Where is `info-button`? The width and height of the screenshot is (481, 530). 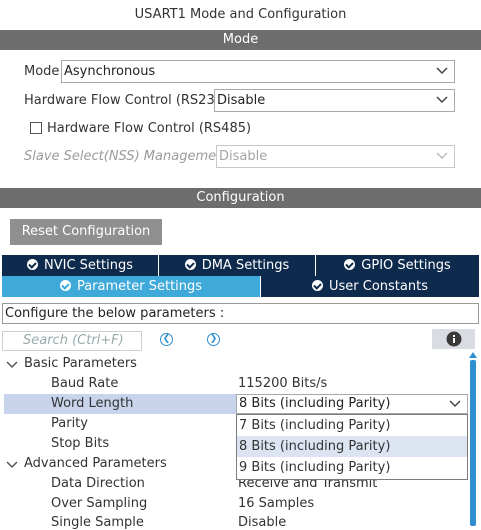
info-button is located at coordinates (453, 339).